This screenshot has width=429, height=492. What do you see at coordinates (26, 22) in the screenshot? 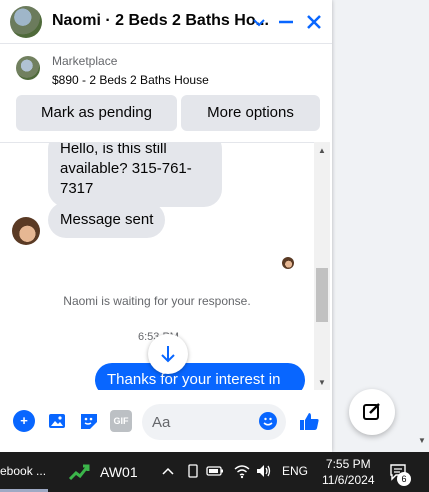
I see `house-avatar` at bounding box center [26, 22].